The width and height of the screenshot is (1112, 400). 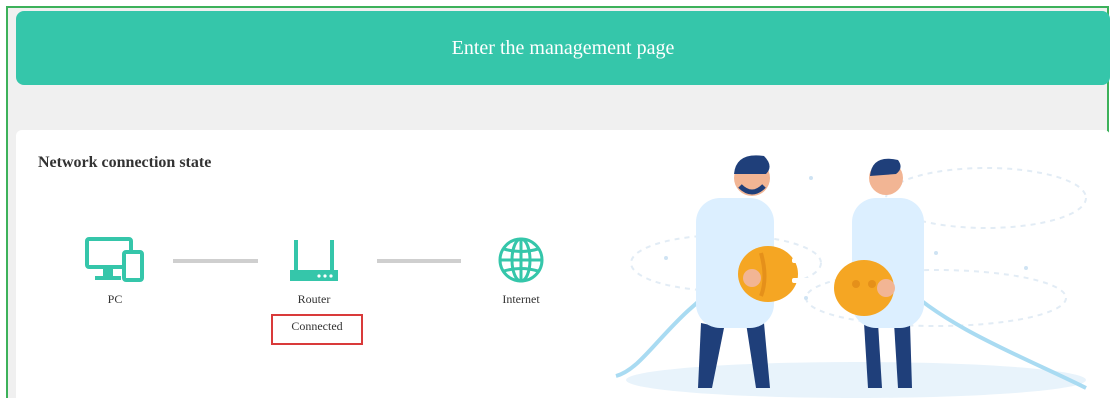 I want to click on pc-node: PC, so click(x=115, y=271).